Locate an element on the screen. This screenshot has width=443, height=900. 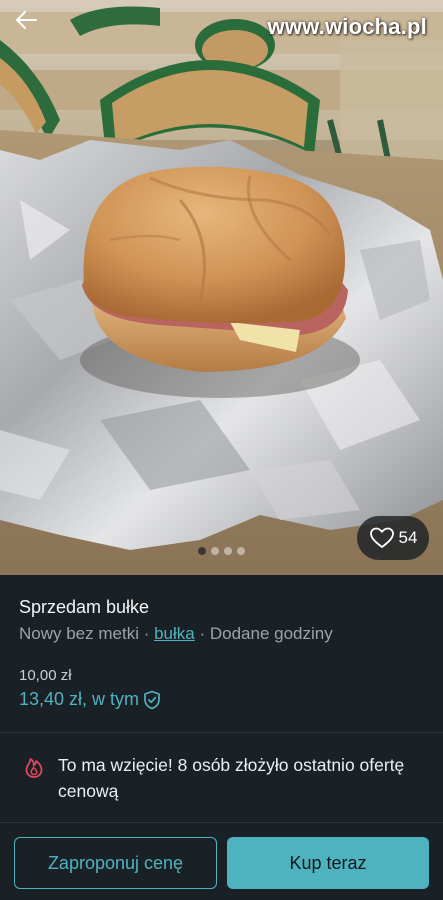
condition-label: Nowy bez metki is located at coordinates (79, 633).